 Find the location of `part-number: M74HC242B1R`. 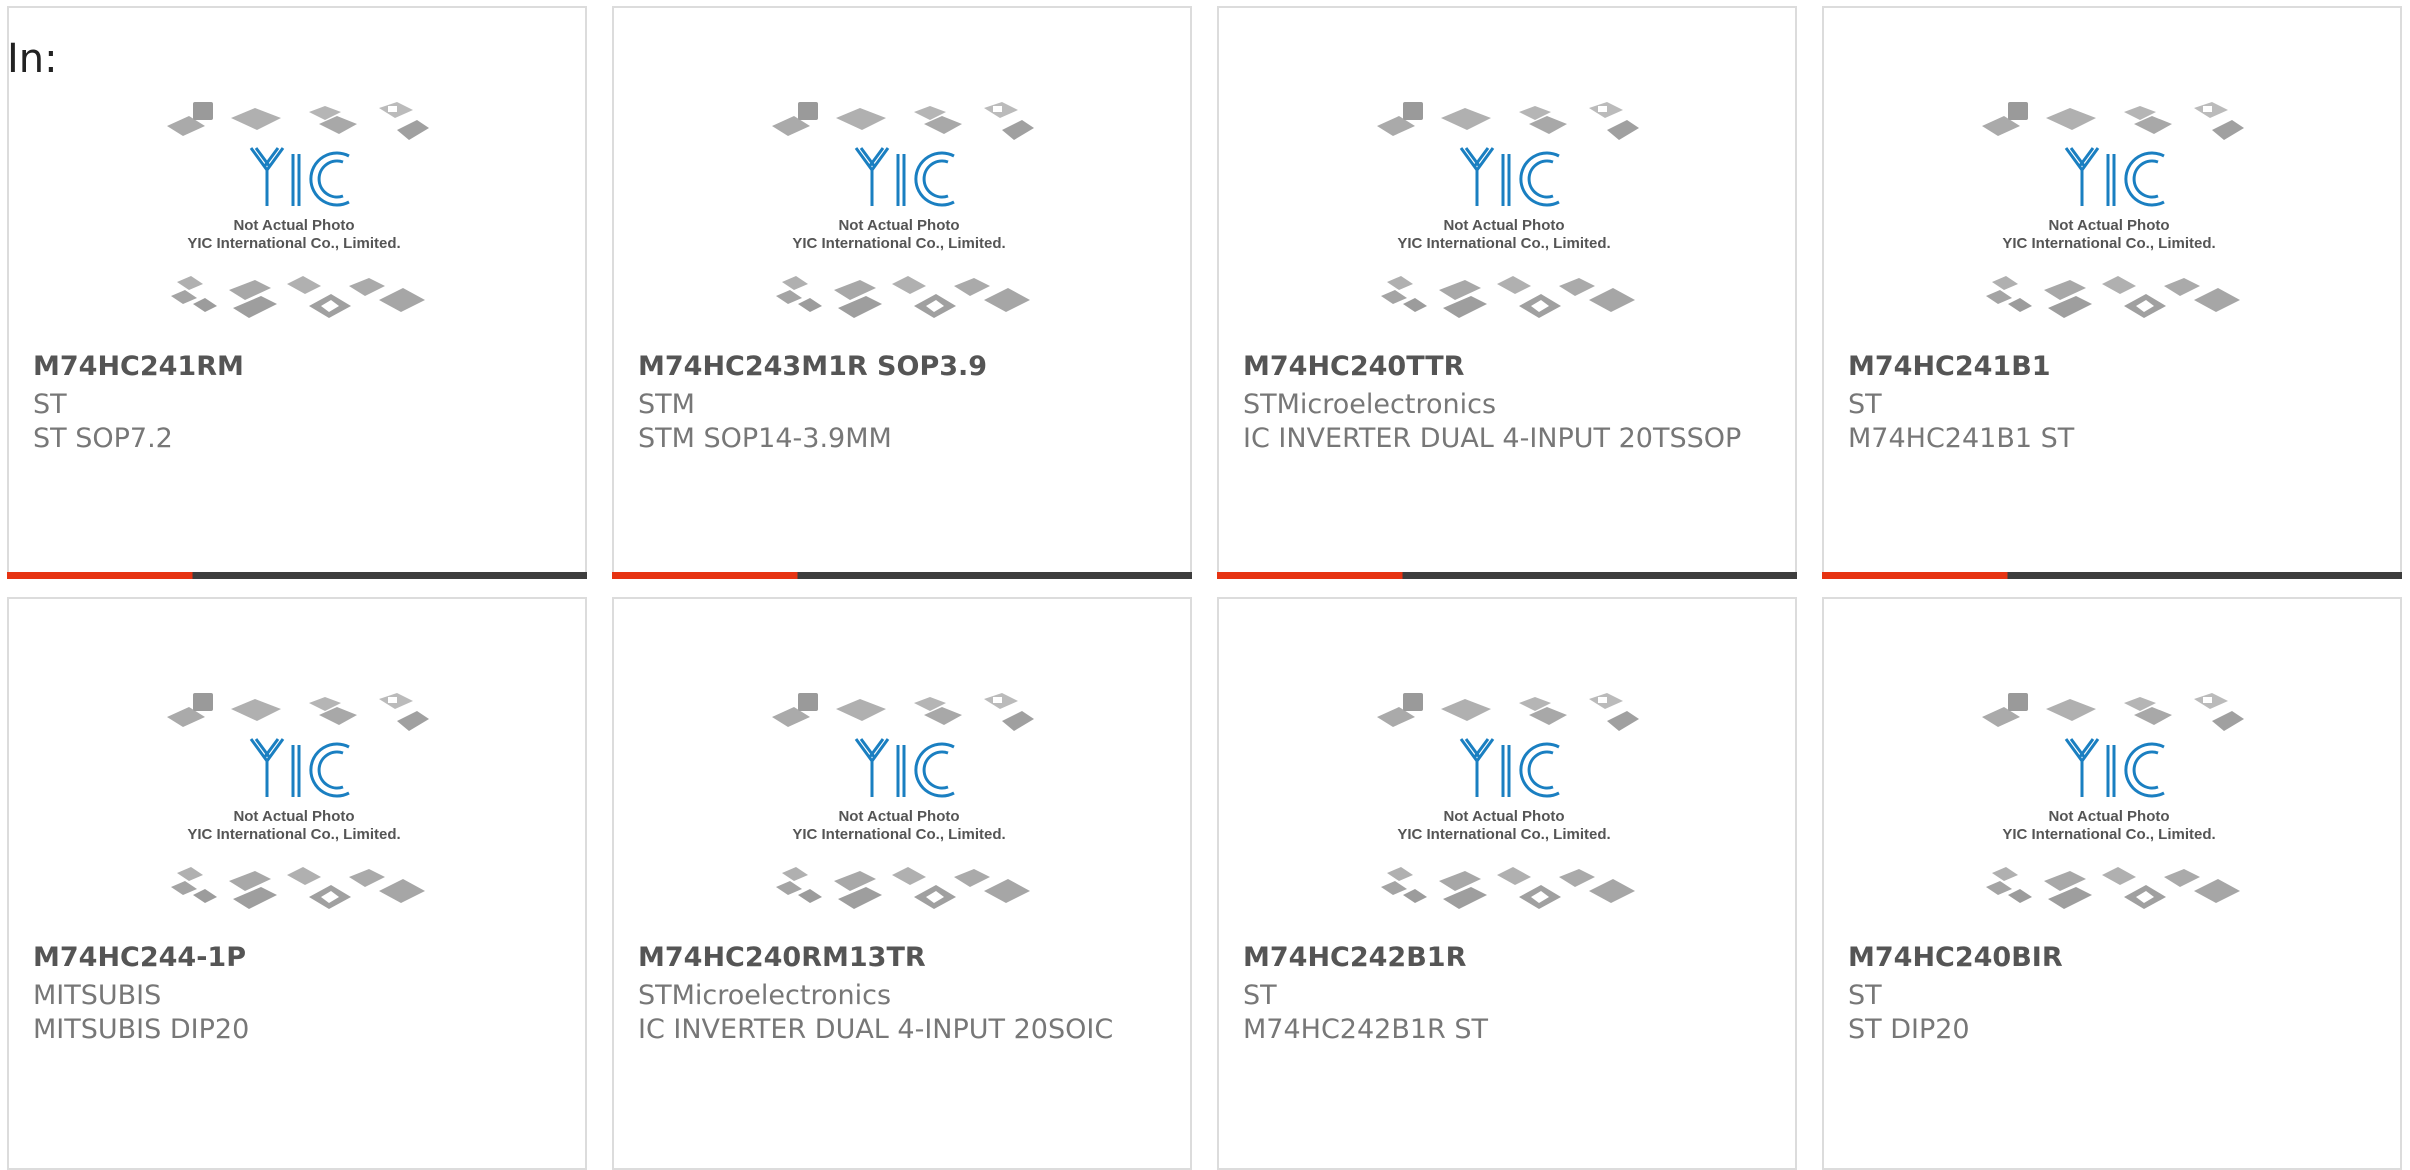

part-number: M74HC242B1R is located at coordinates (1354, 957).